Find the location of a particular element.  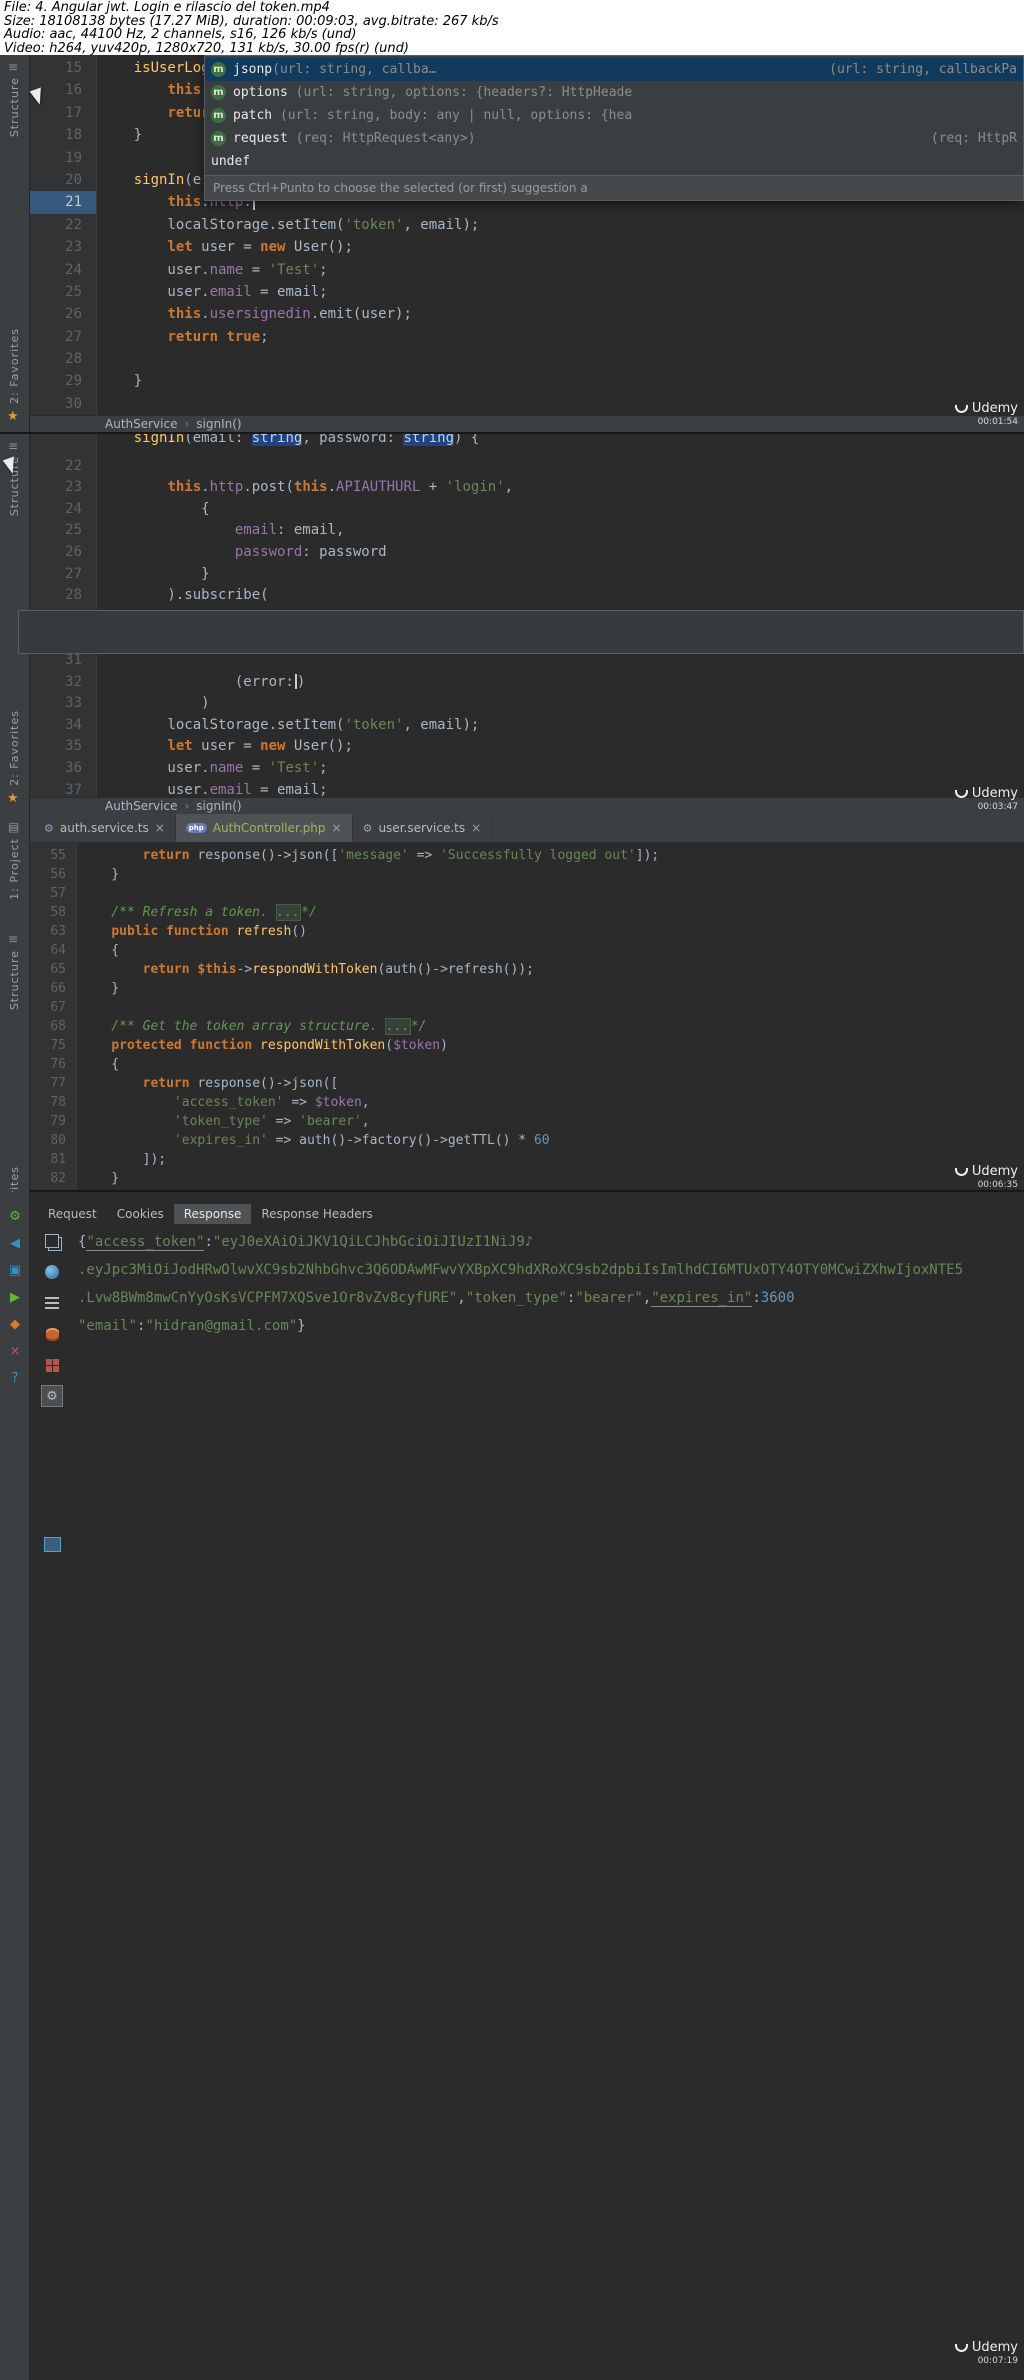

line-number: 25 is located at coordinates (63, 292).